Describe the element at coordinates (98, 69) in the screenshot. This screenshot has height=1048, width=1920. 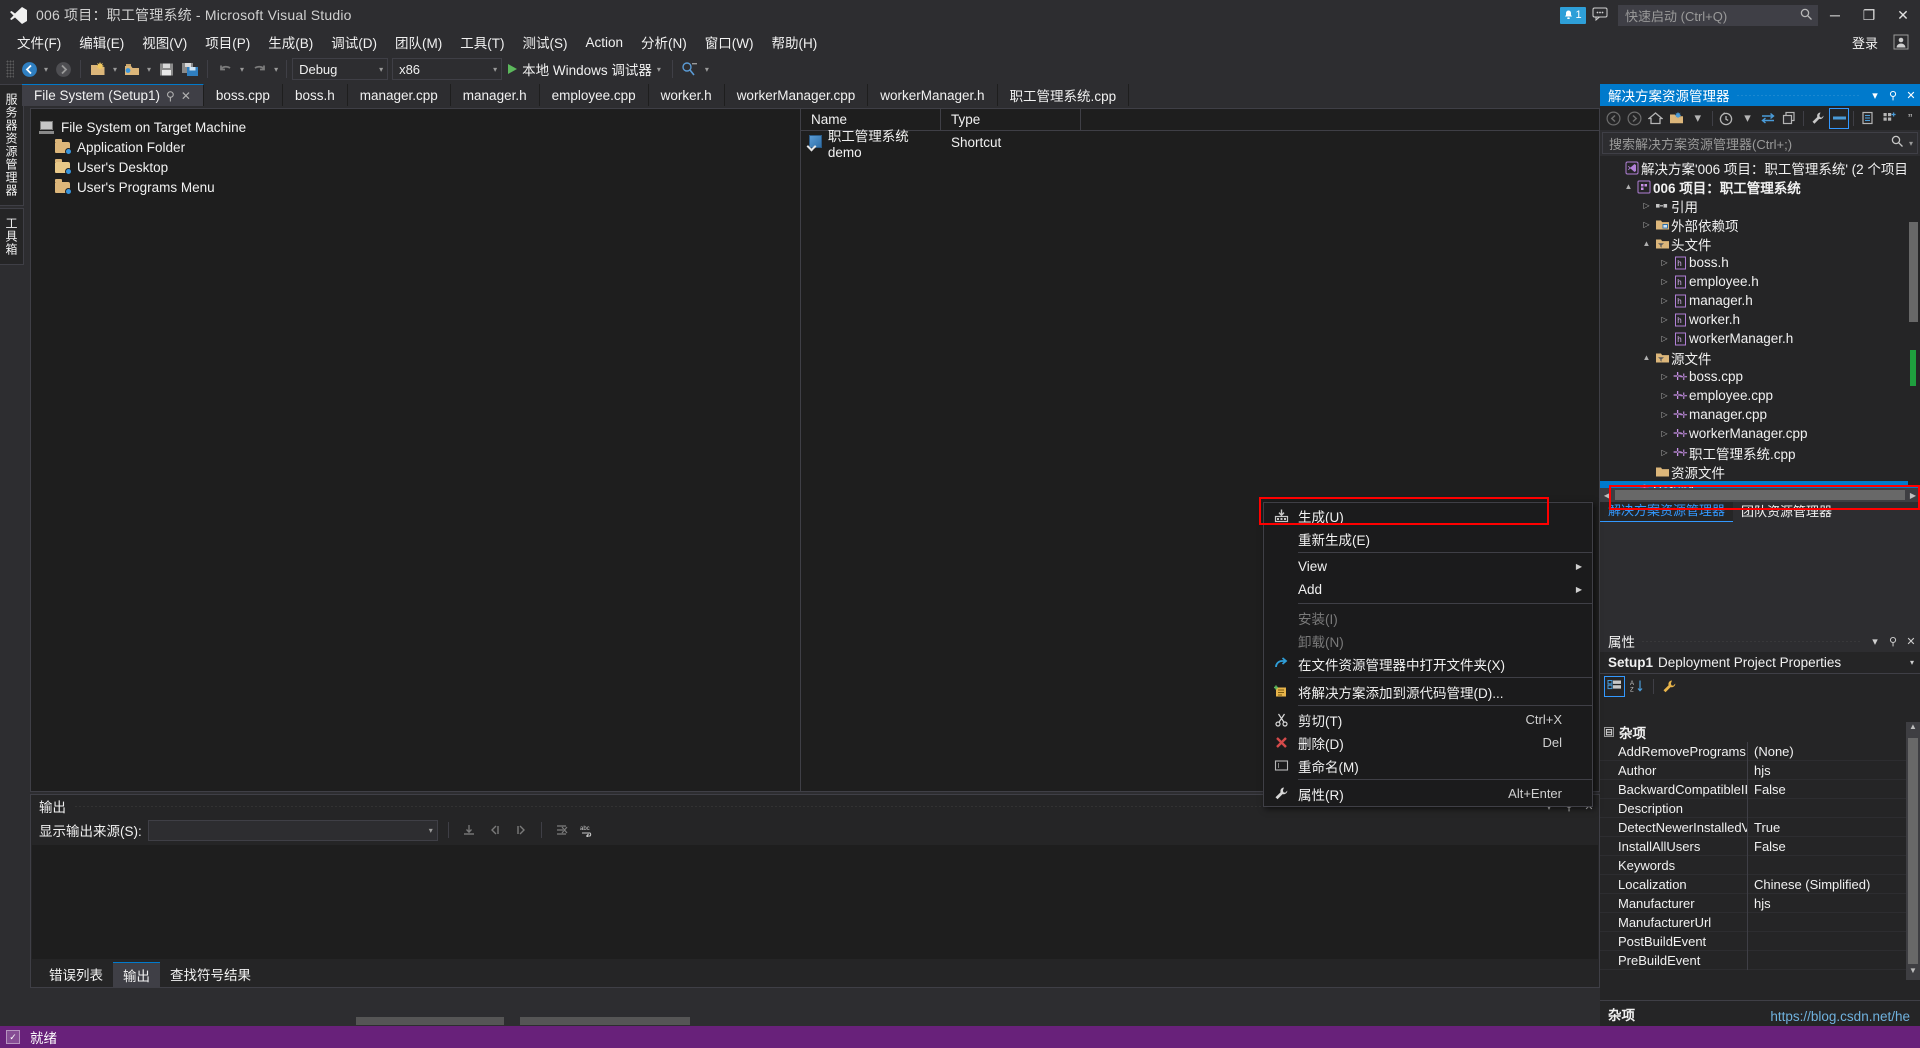
I see `new-project-icon` at that location.